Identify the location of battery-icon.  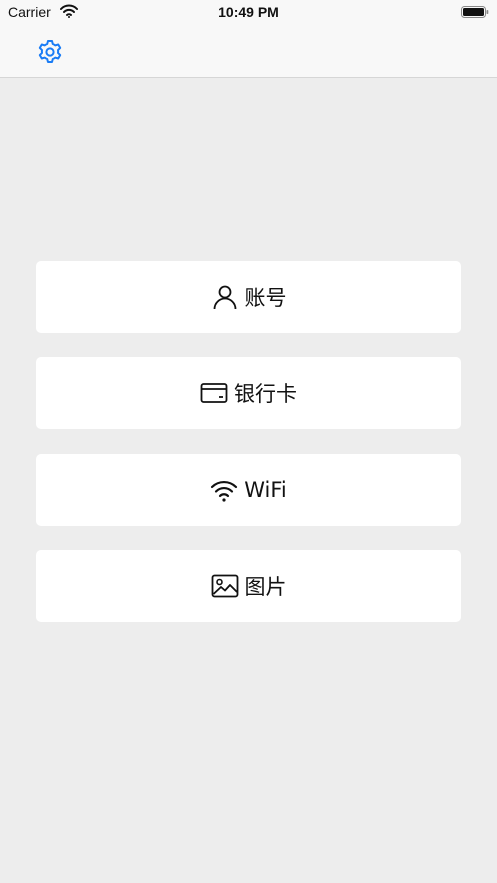
(475, 12).